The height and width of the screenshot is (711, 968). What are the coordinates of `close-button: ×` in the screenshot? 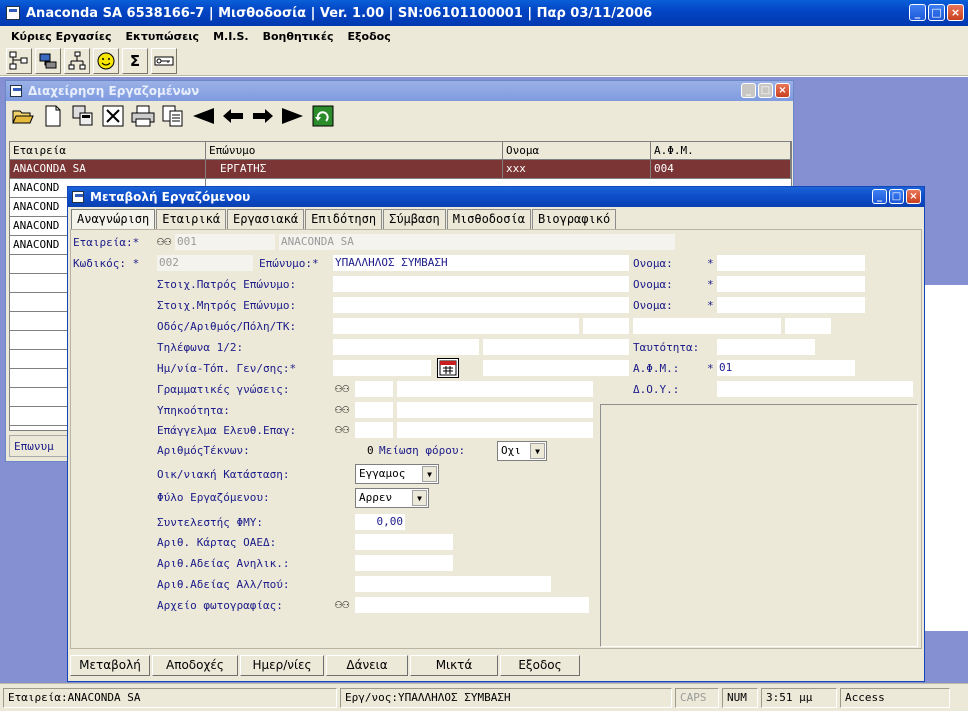 It's located at (955, 12).